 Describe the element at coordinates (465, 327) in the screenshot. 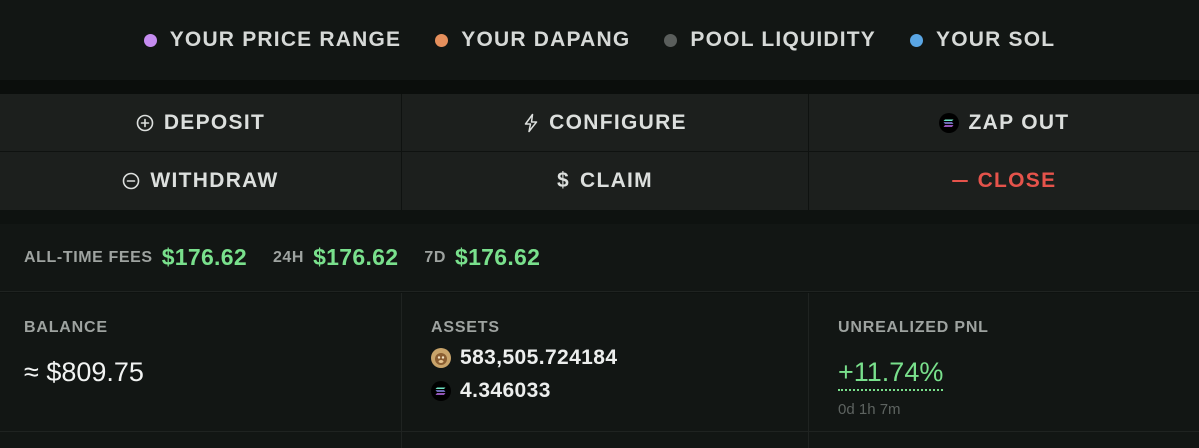

I see `assets-label: ASSETS` at that location.